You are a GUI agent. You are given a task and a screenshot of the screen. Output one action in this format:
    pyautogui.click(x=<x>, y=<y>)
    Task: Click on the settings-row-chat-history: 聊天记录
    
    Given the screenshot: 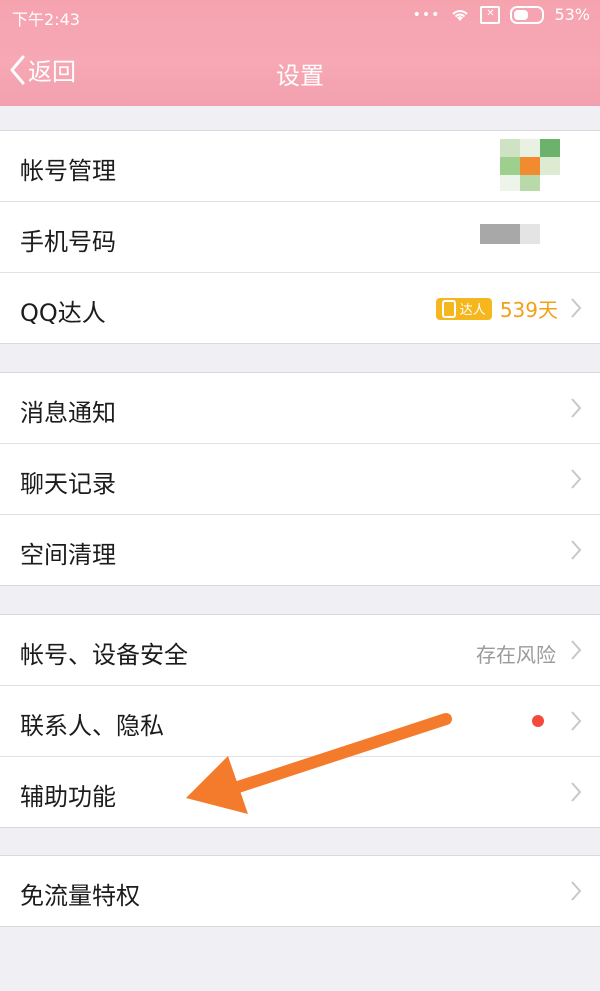 What is the action you would take?
    pyautogui.click(x=300, y=479)
    